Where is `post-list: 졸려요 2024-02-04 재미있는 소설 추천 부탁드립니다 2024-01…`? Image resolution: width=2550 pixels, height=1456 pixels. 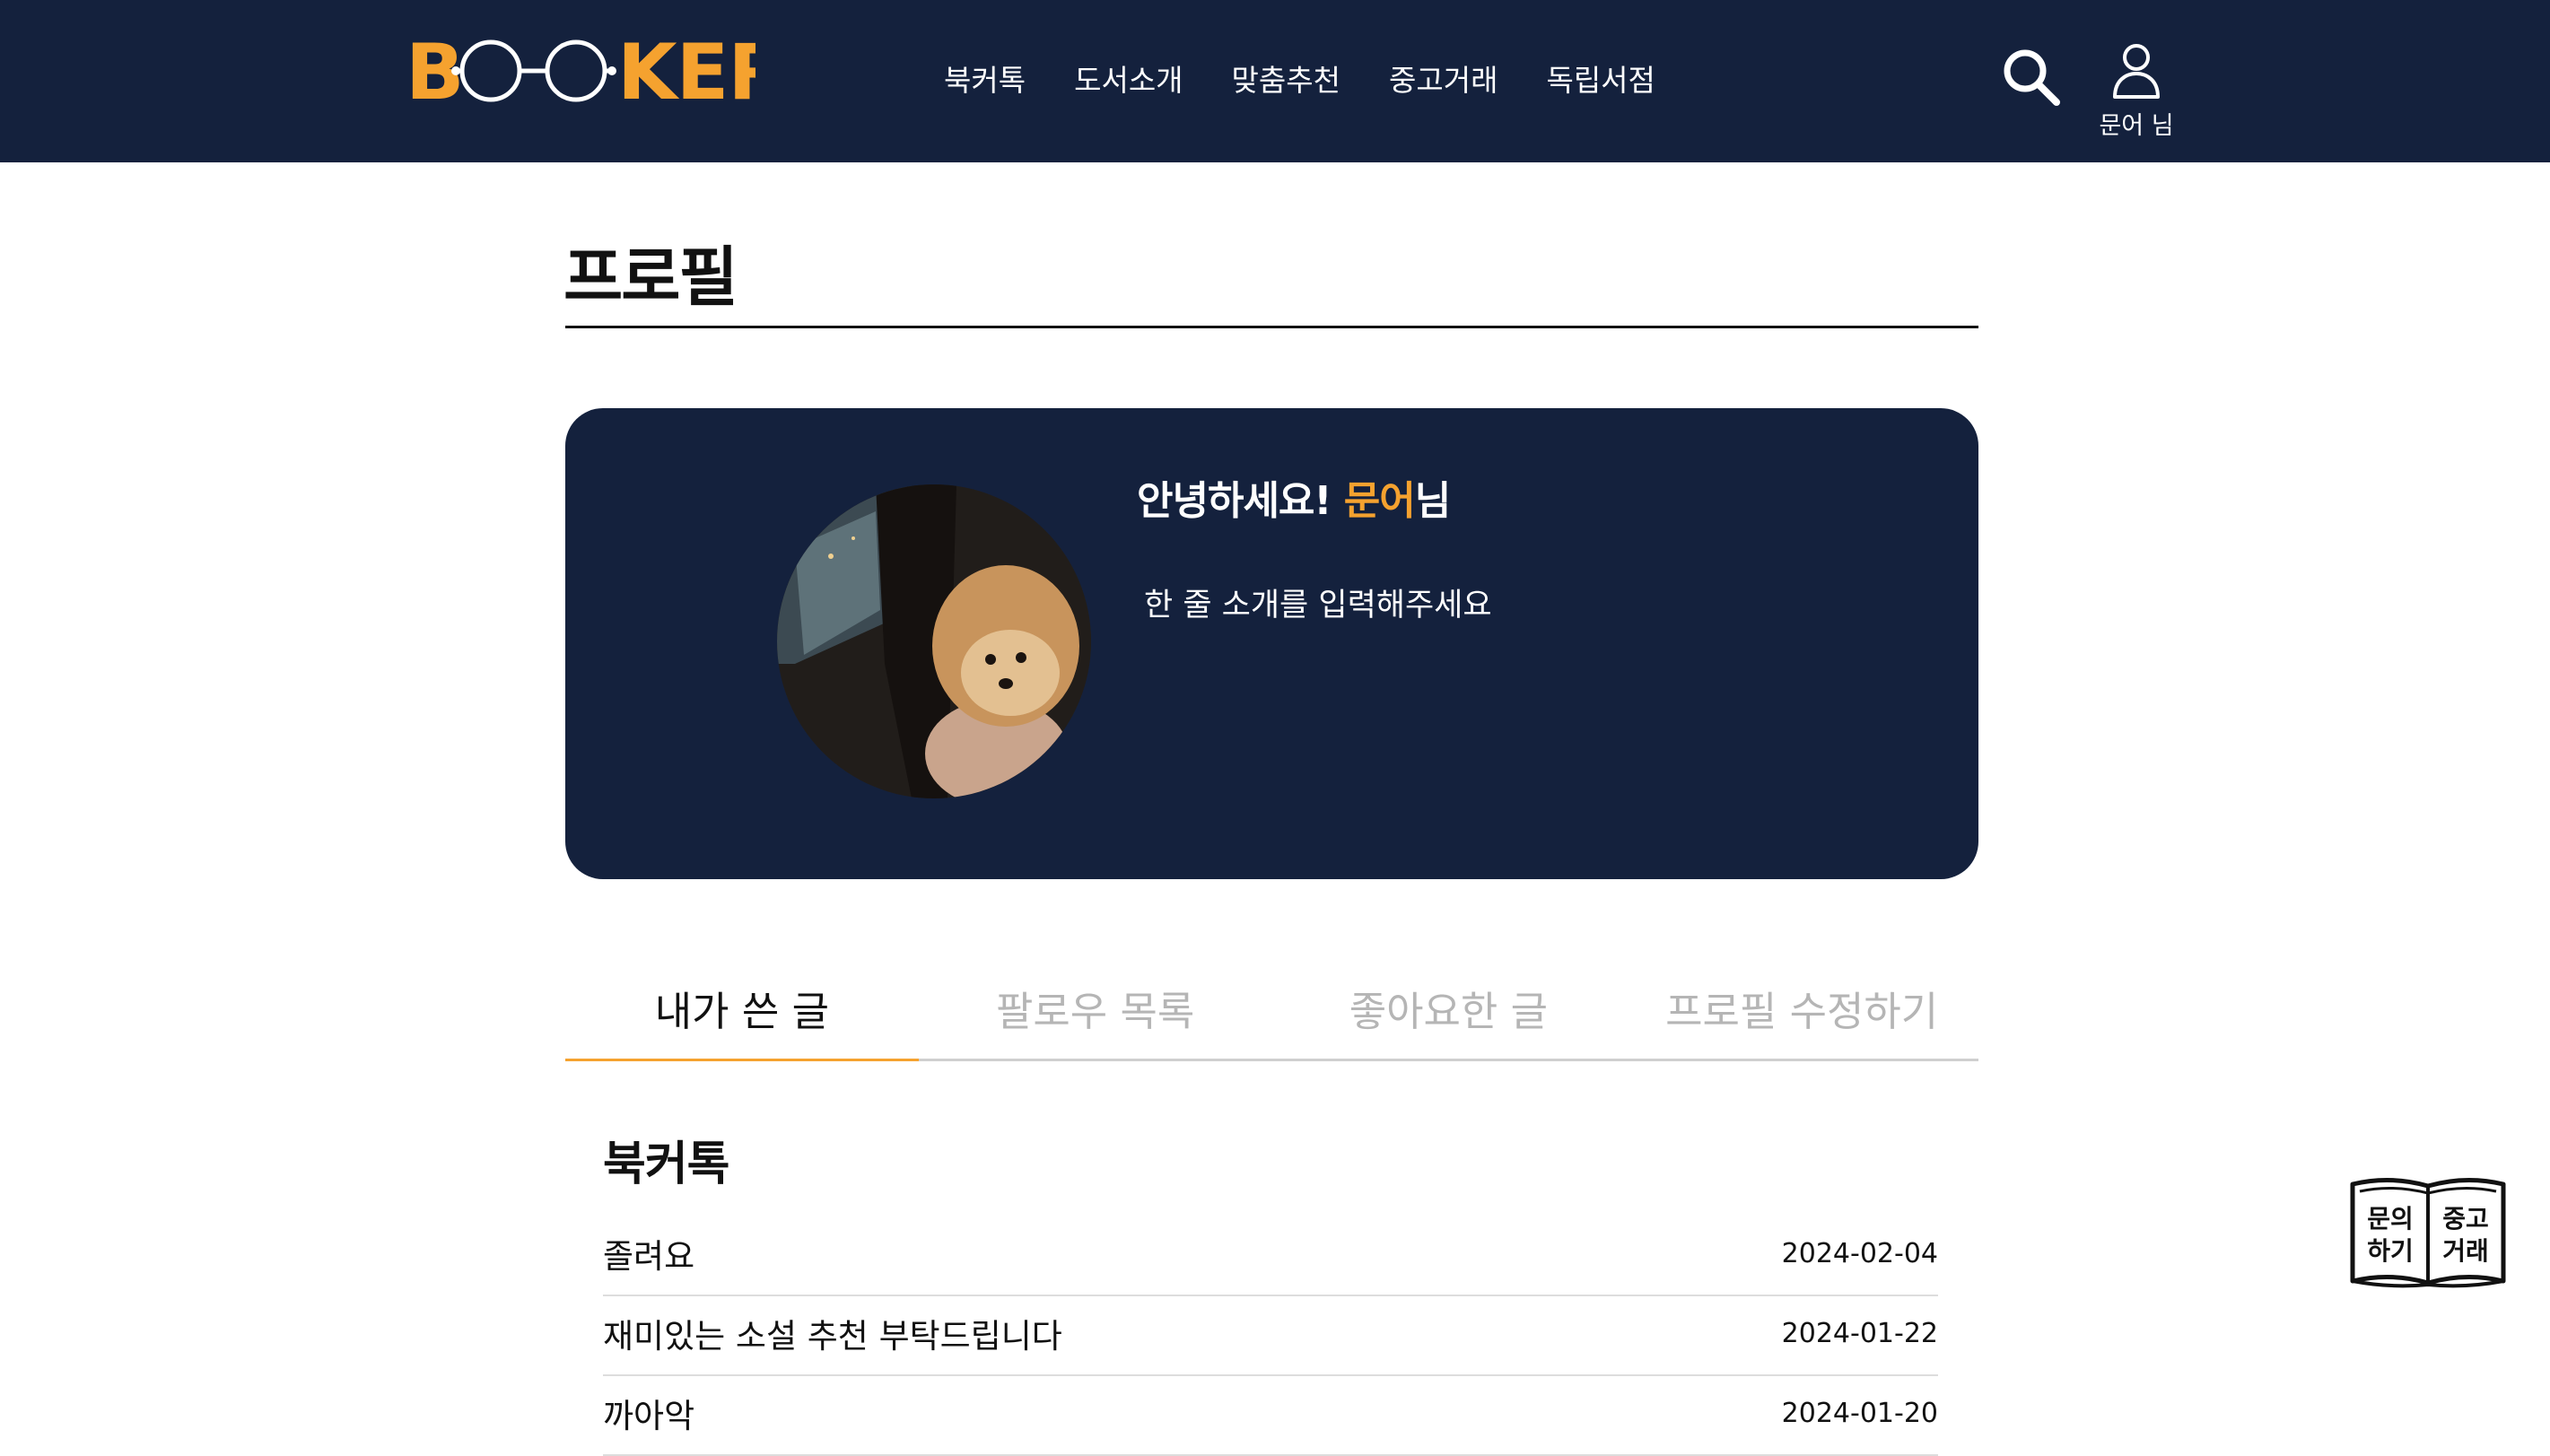
post-list: 졸려요 2024-02-04 재미있는 소설 추천 부탁드립니다 2024-01… is located at coordinates (1270, 1336).